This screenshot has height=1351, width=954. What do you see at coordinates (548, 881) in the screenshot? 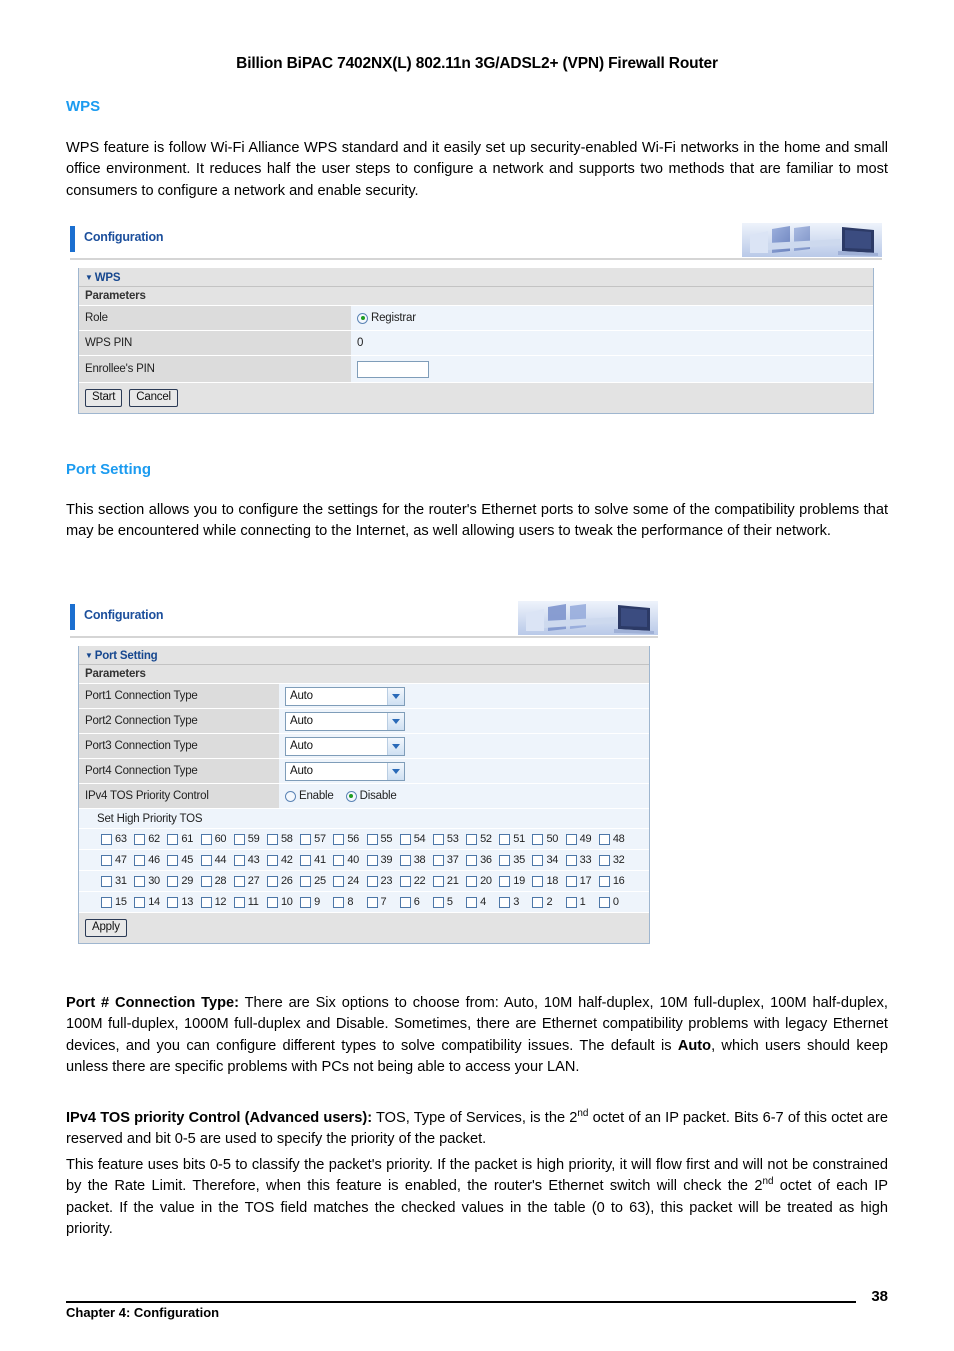
I see `tos-cell: 18` at bounding box center [548, 881].